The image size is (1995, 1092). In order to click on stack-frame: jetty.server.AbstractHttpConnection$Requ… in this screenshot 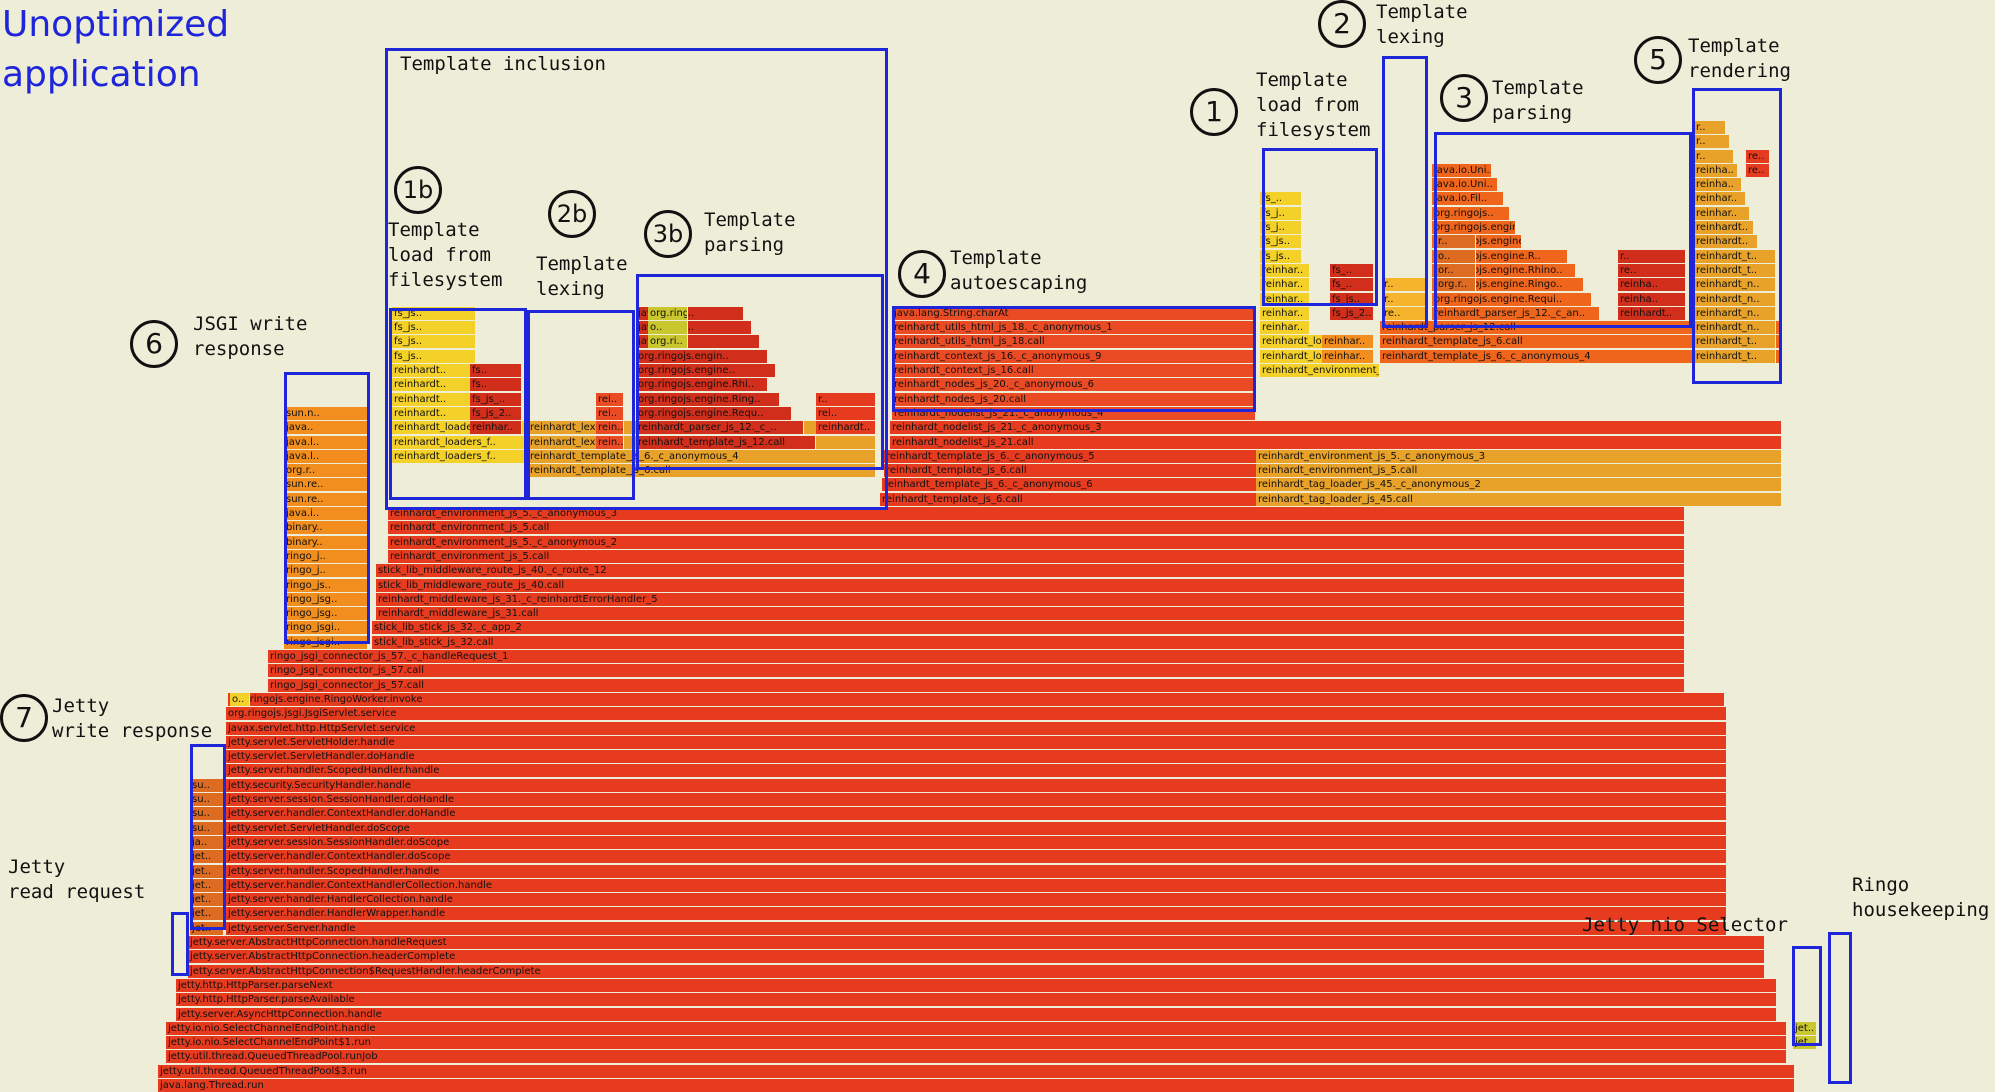, I will do `click(976, 971)`.